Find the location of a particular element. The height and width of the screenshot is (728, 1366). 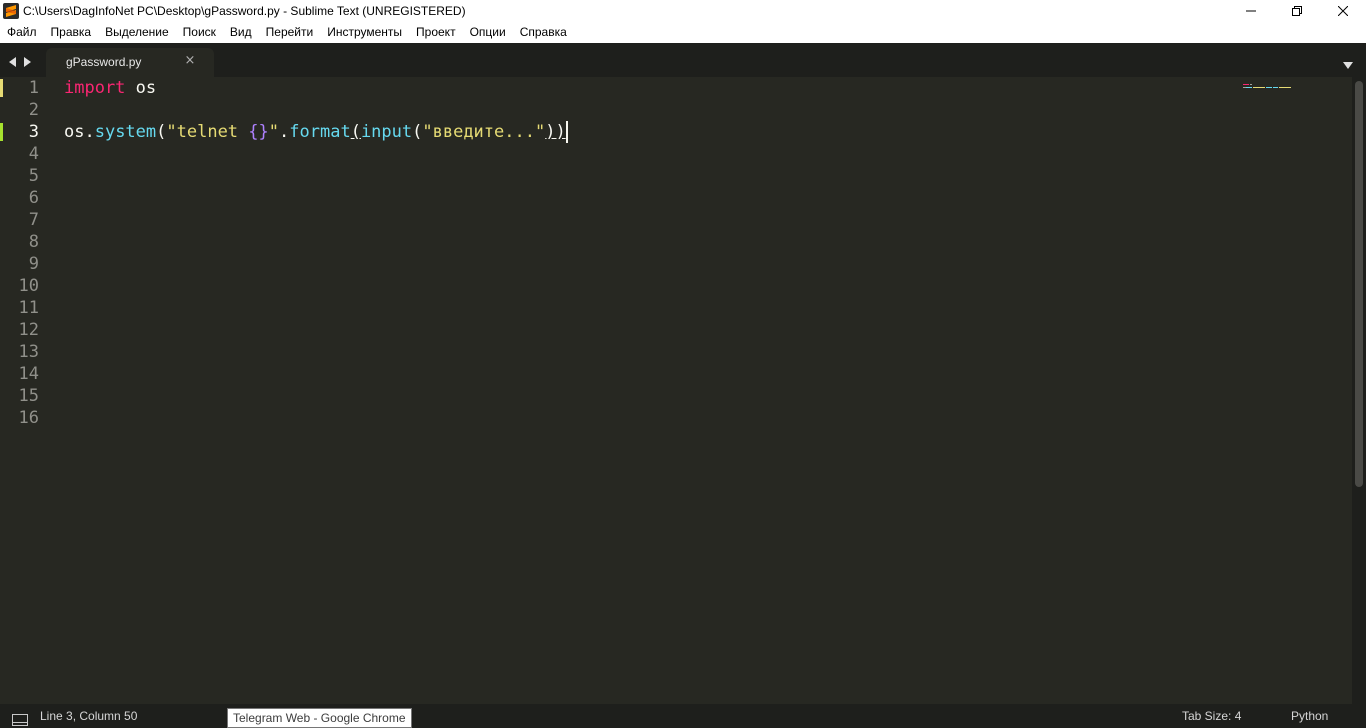

window-controls is located at coordinates (1297, 11).